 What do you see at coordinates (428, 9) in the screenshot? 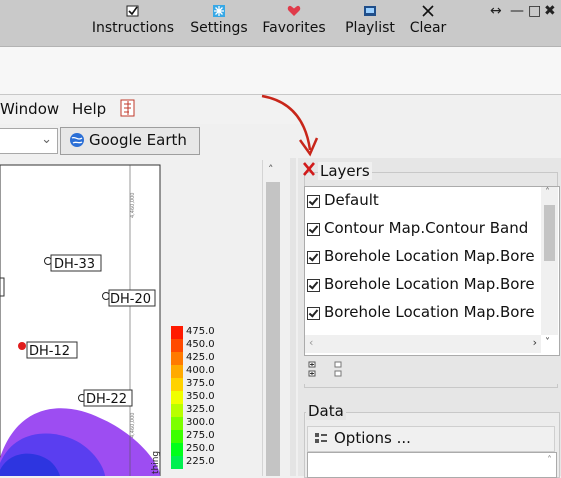
I see `clear-x-icon` at bounding box center [428, 9].